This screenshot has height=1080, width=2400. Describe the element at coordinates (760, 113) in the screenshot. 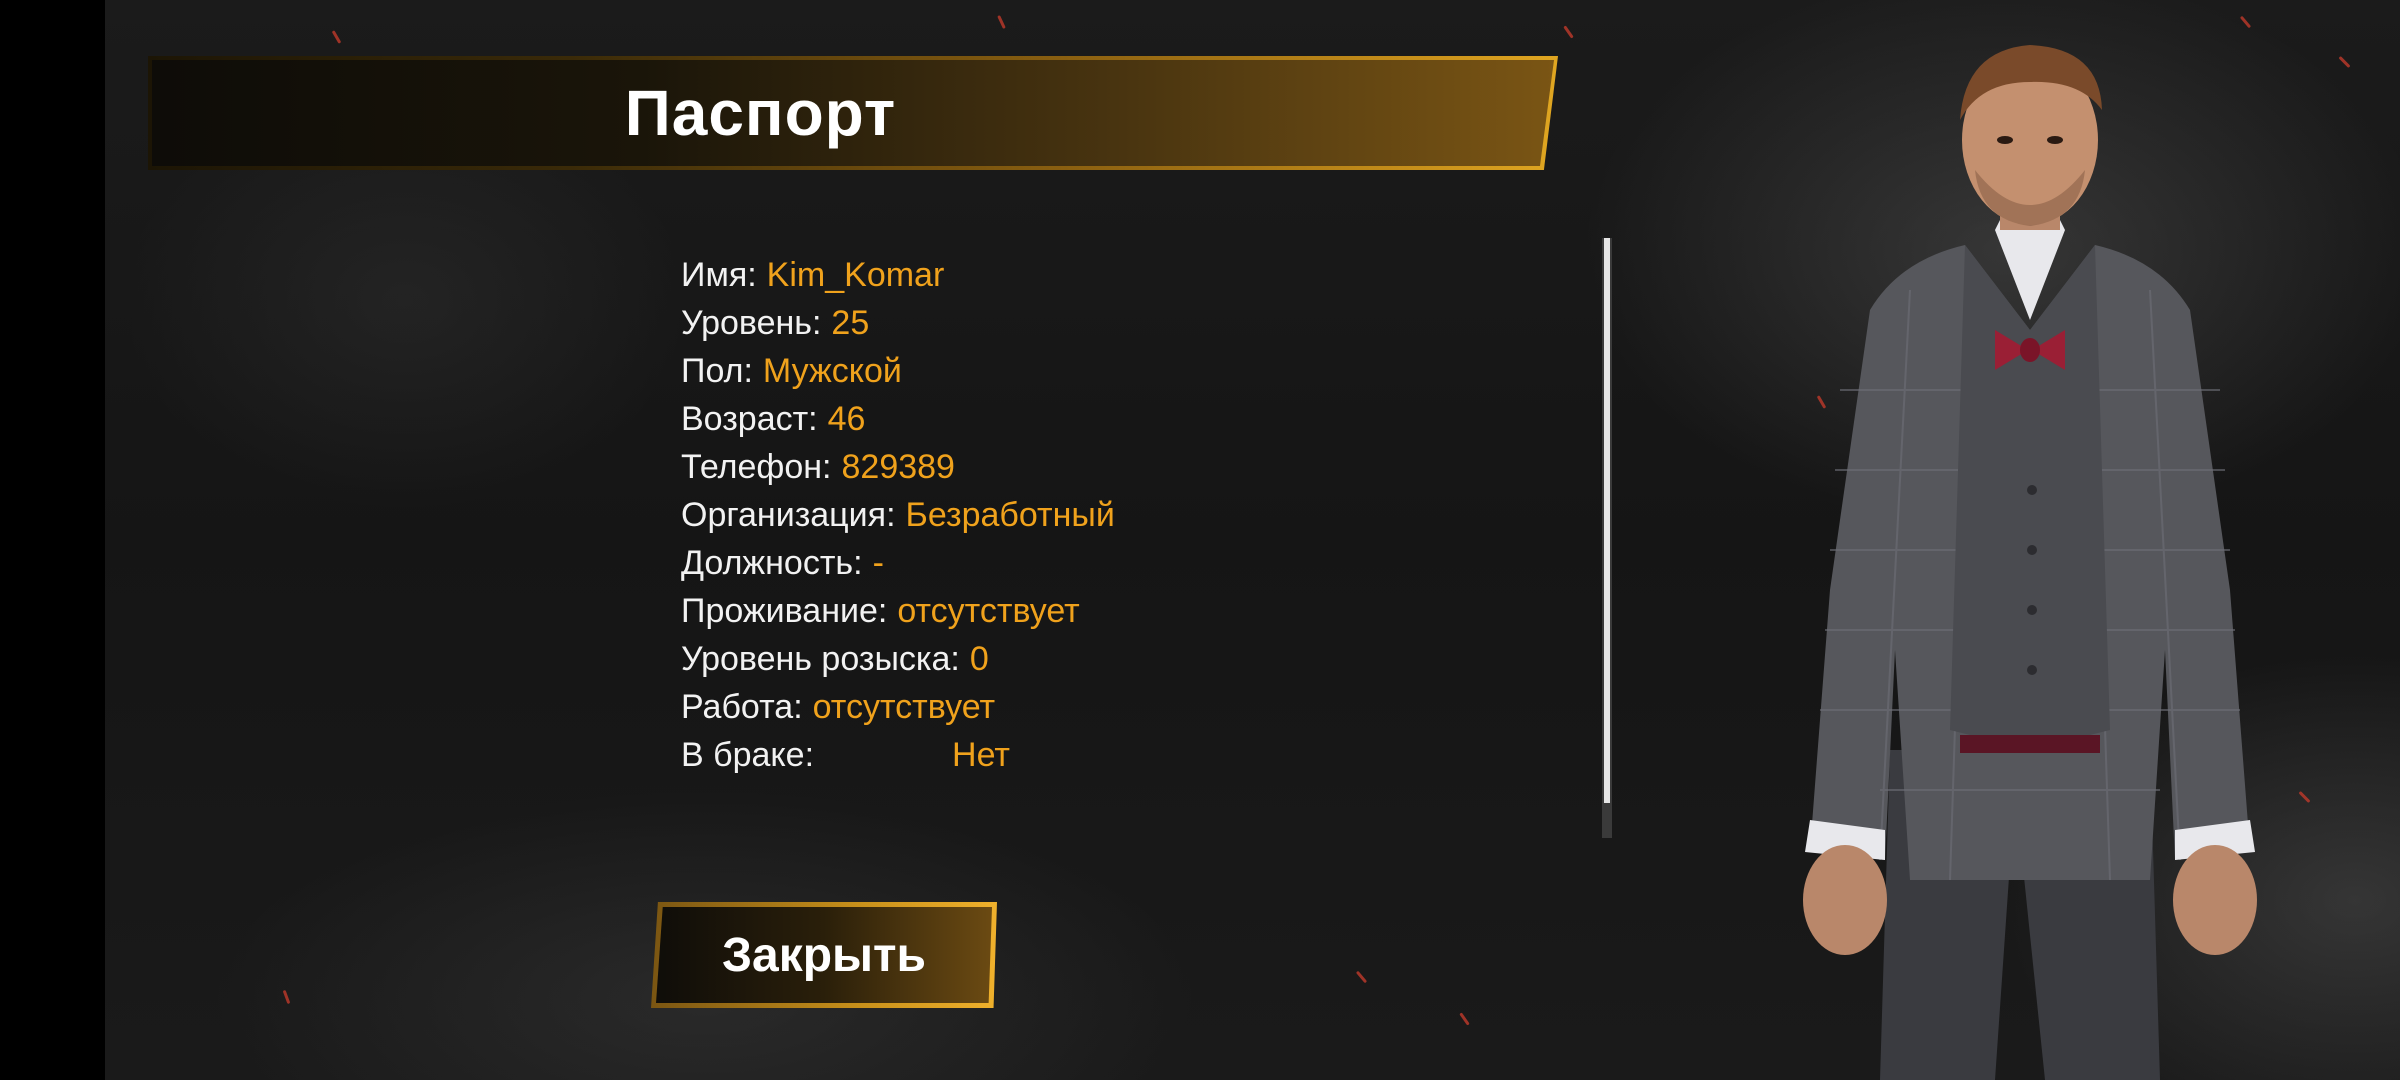

I see `page-title: Паспорт` at that location.